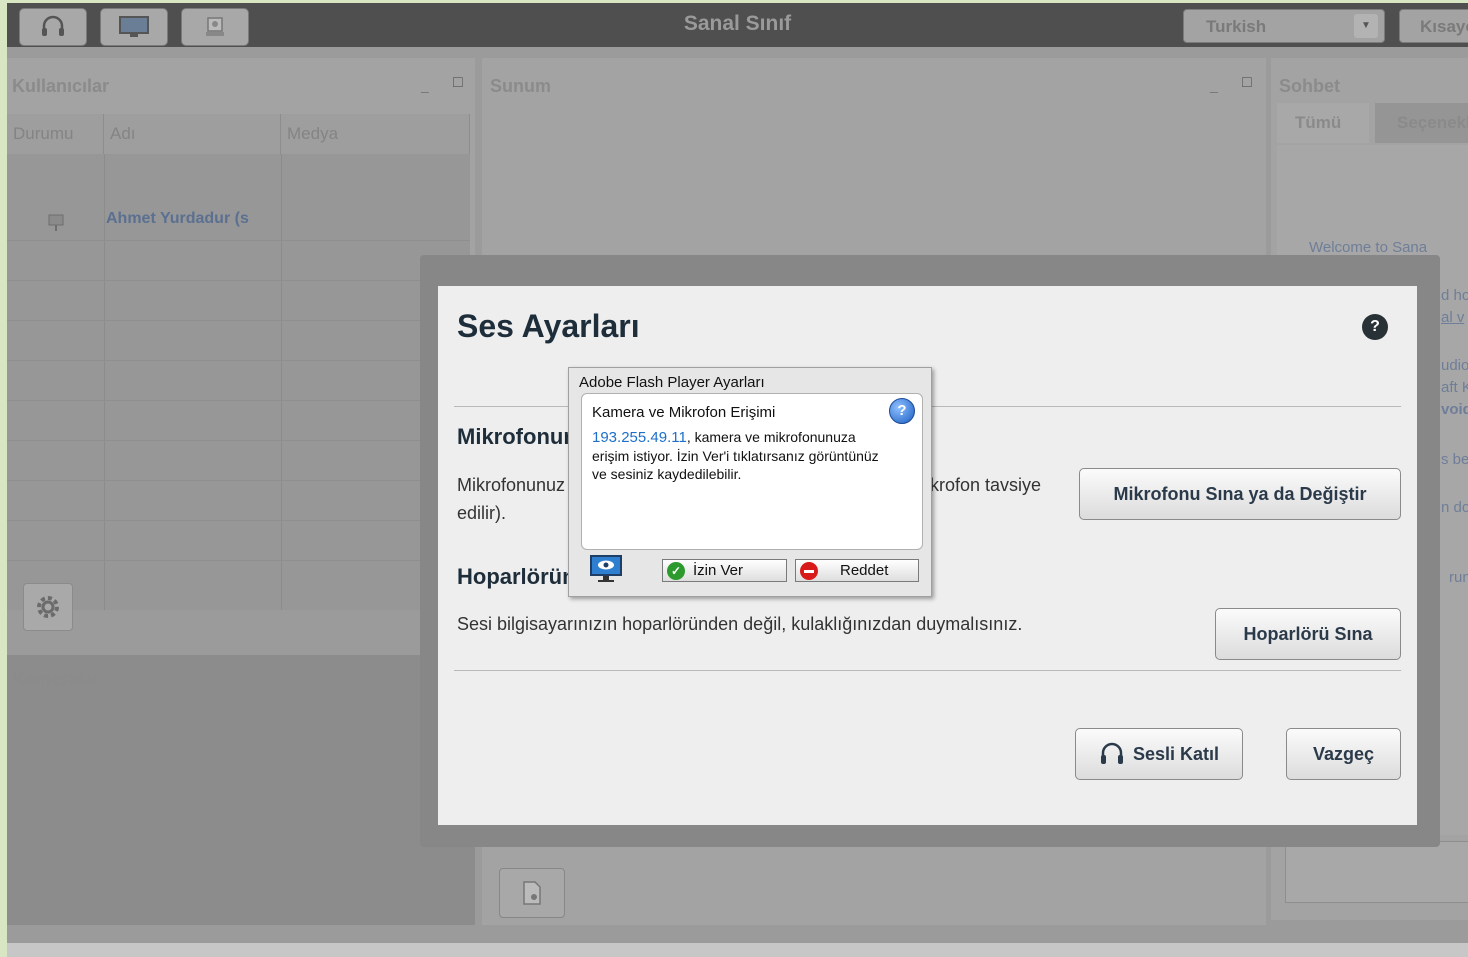 This screenshot has height=957, width=1468. Describe the element at coordinates (511, 485) in the screenshot. I see `microphone-description-start: Mikrofonunuz` at that location.